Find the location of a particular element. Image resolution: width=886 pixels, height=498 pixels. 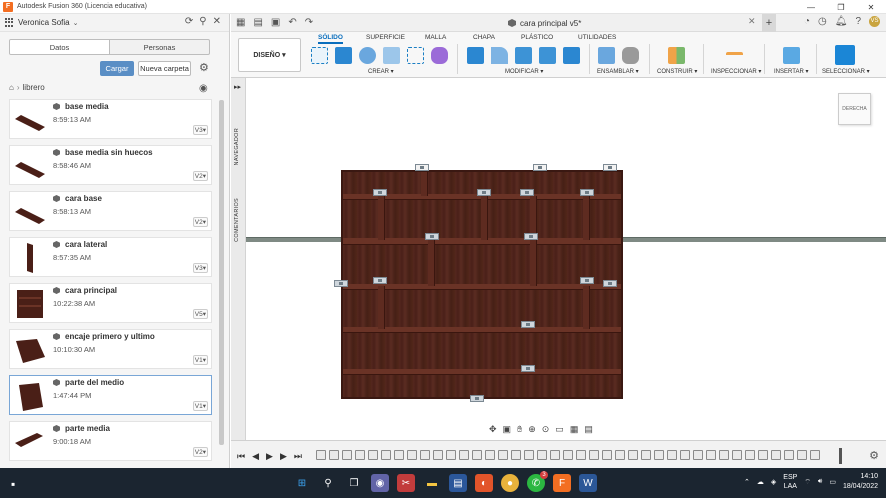

go-to-end-icon: ⏭ is located at coordinates (298, 456).